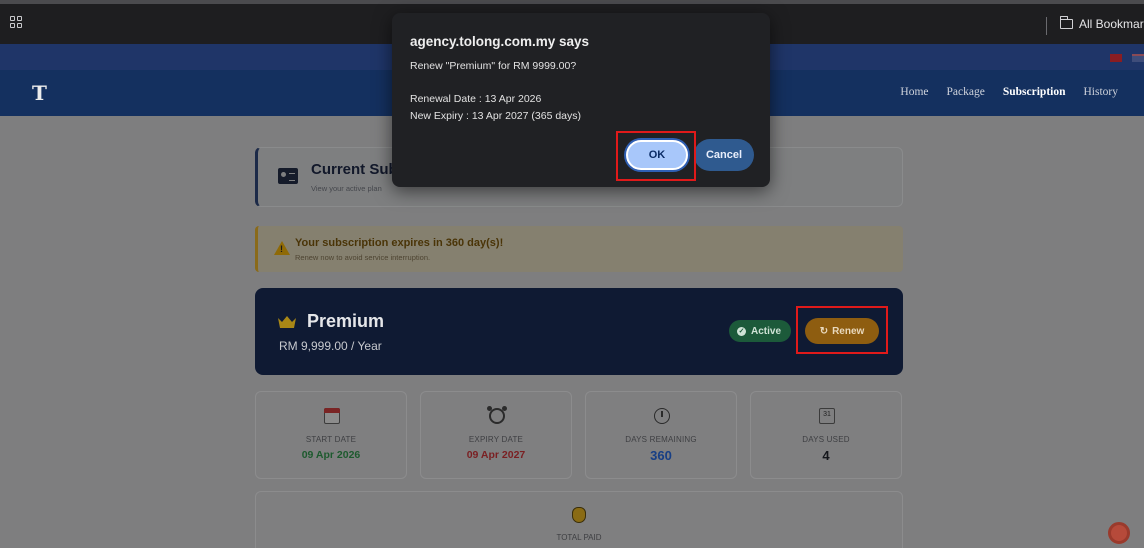  I want to click on cancel-button: Cancel, so click(724, 155).